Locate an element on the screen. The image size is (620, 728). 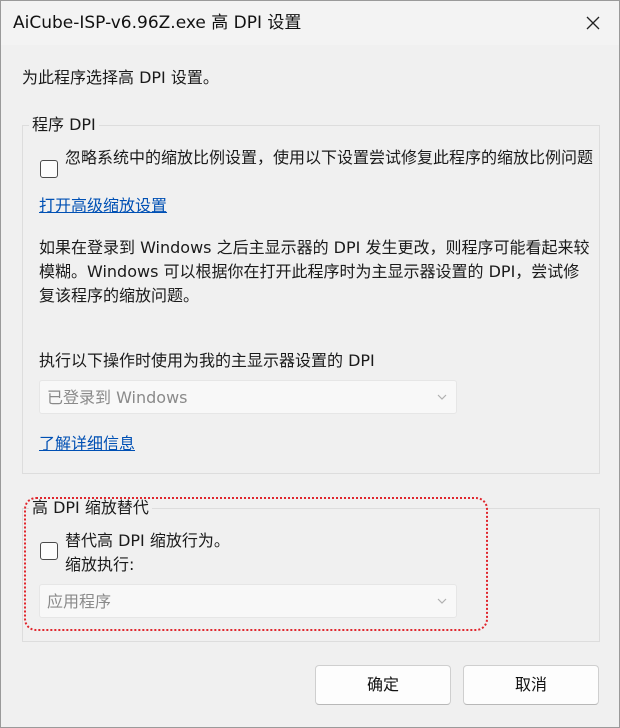
advanced-scaling-link: 打开高级缩放设置 is located at coordinates (103, 206).